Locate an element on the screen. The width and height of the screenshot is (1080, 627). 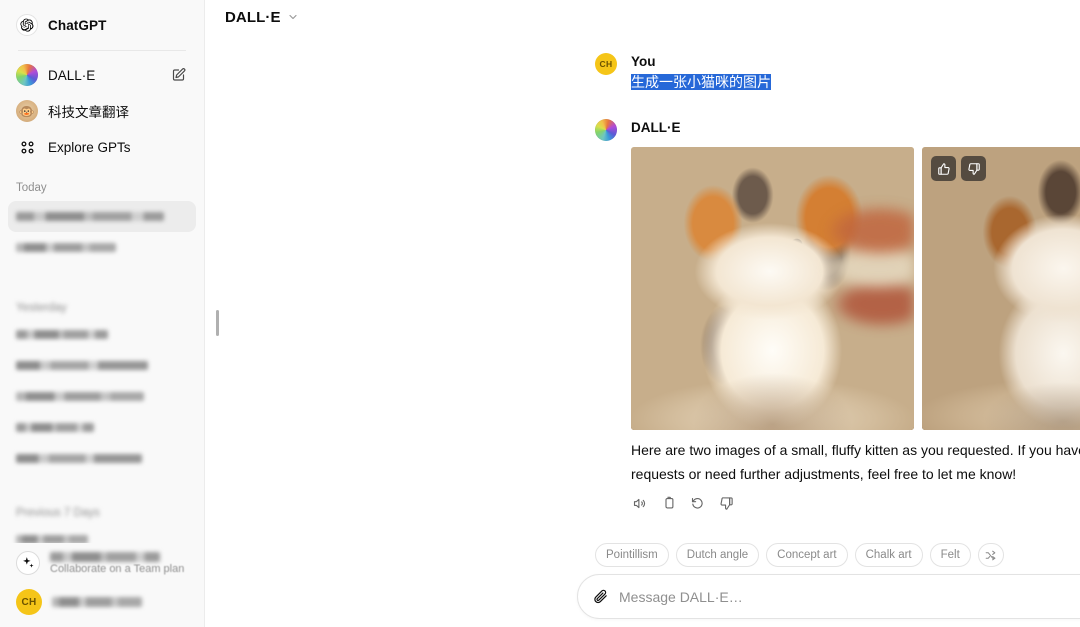
sidebar-item-translator: 🐵 科技文章翻译 is located at coordinates (102, 111).